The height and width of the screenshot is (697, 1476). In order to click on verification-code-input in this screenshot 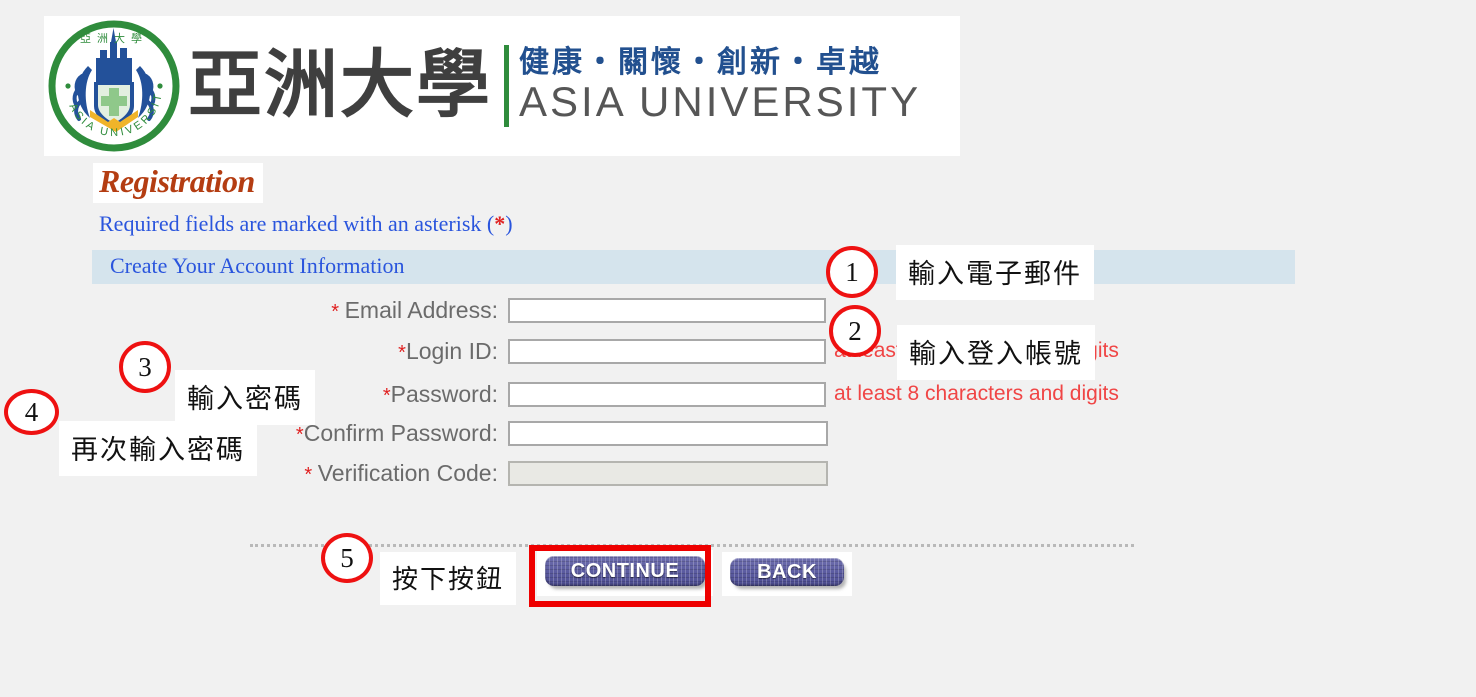, I will do `click(668, 473)`.